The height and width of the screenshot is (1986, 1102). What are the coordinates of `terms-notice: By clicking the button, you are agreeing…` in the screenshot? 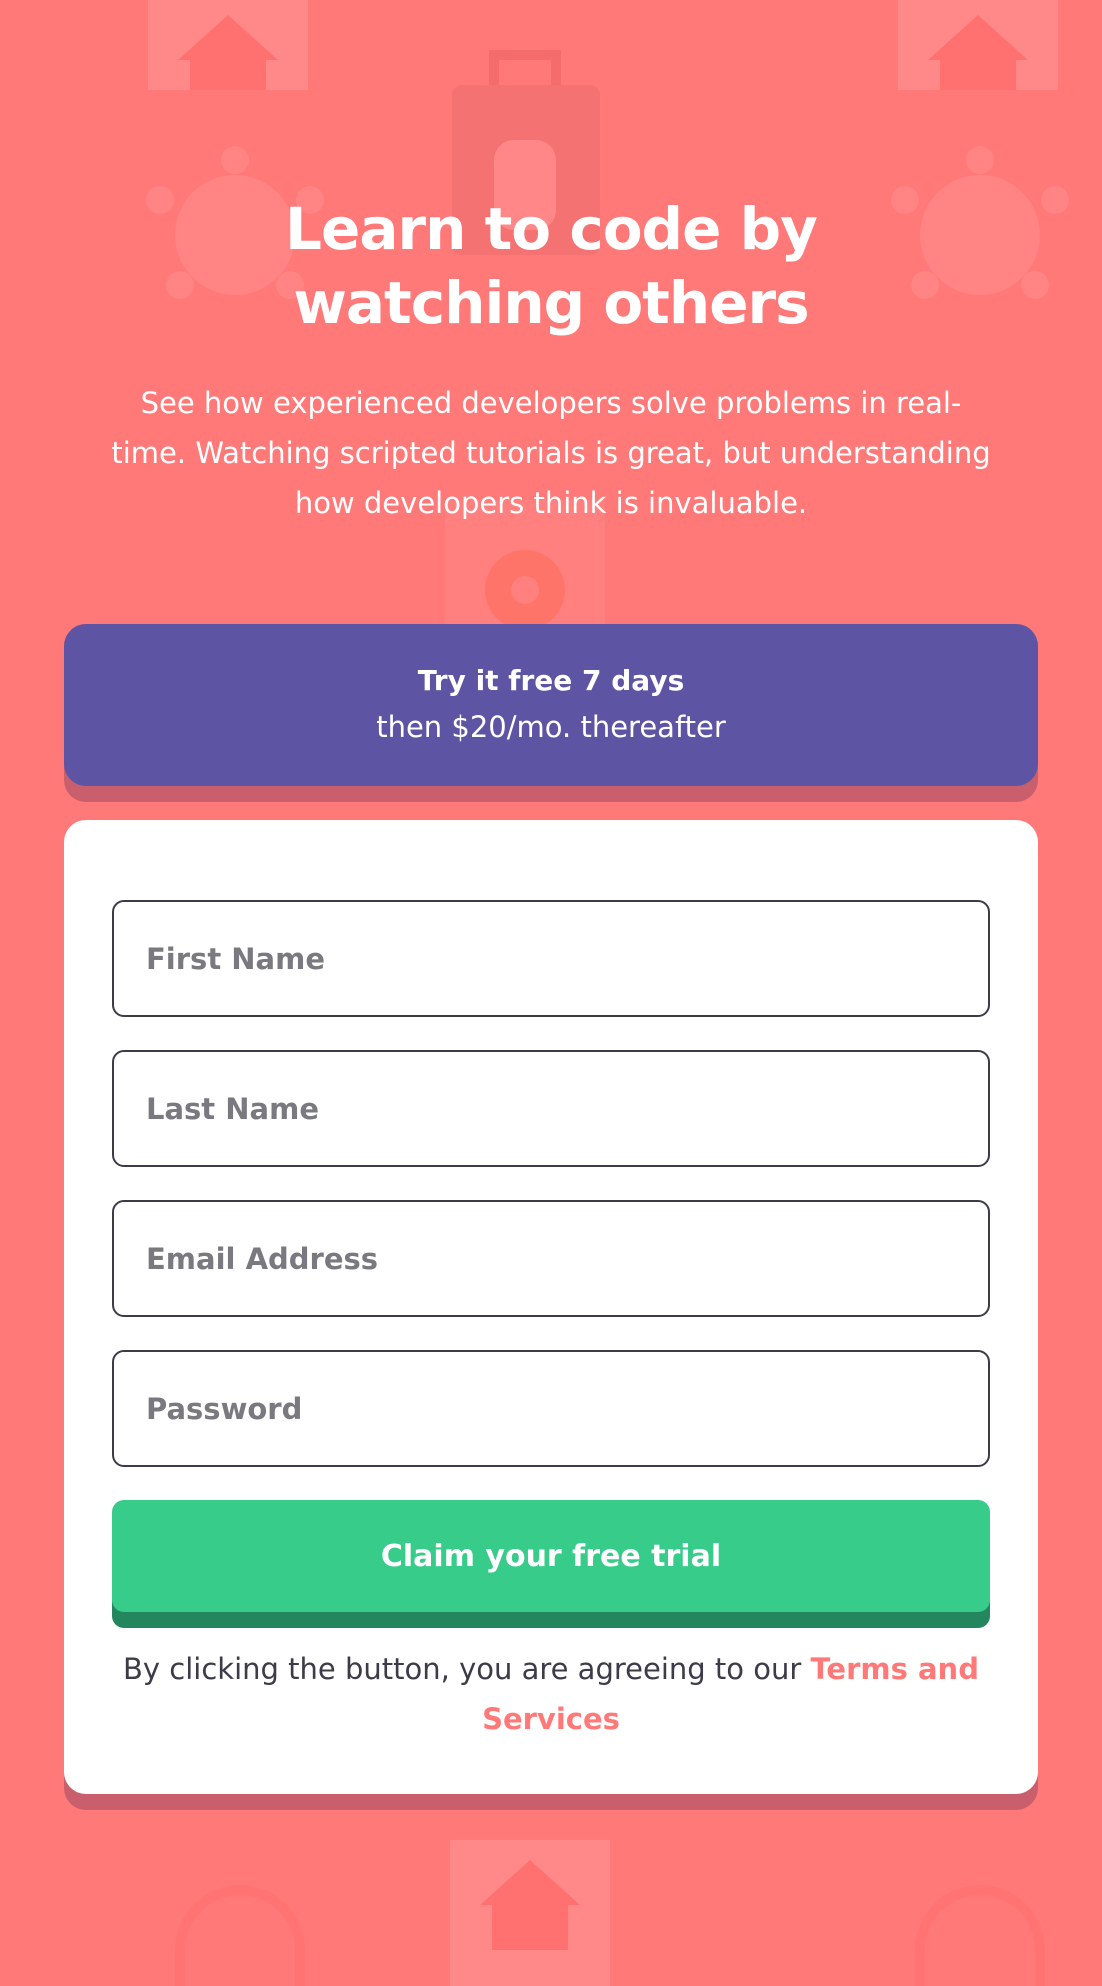 It's located at (551, 1694).